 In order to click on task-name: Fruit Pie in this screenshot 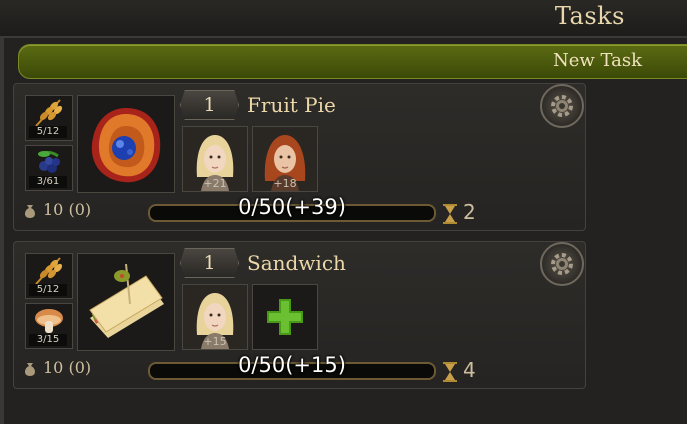, I will do `click(291, 105)`.